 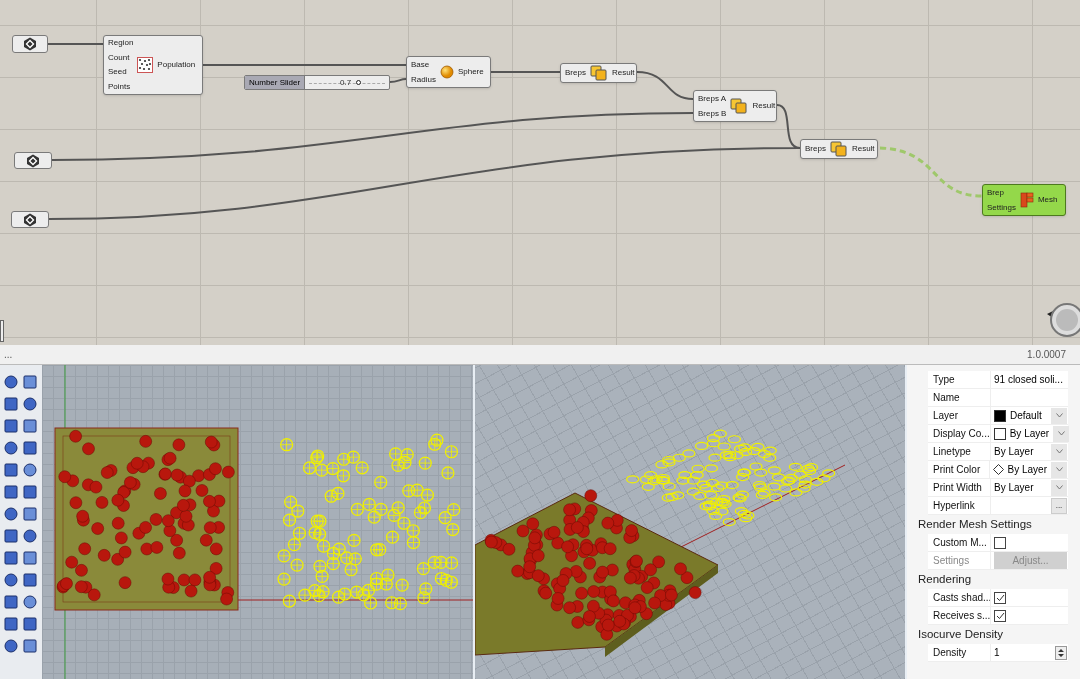 I want to click on component-node: Region Count Seed Points Population, so click(x=153, y=65).